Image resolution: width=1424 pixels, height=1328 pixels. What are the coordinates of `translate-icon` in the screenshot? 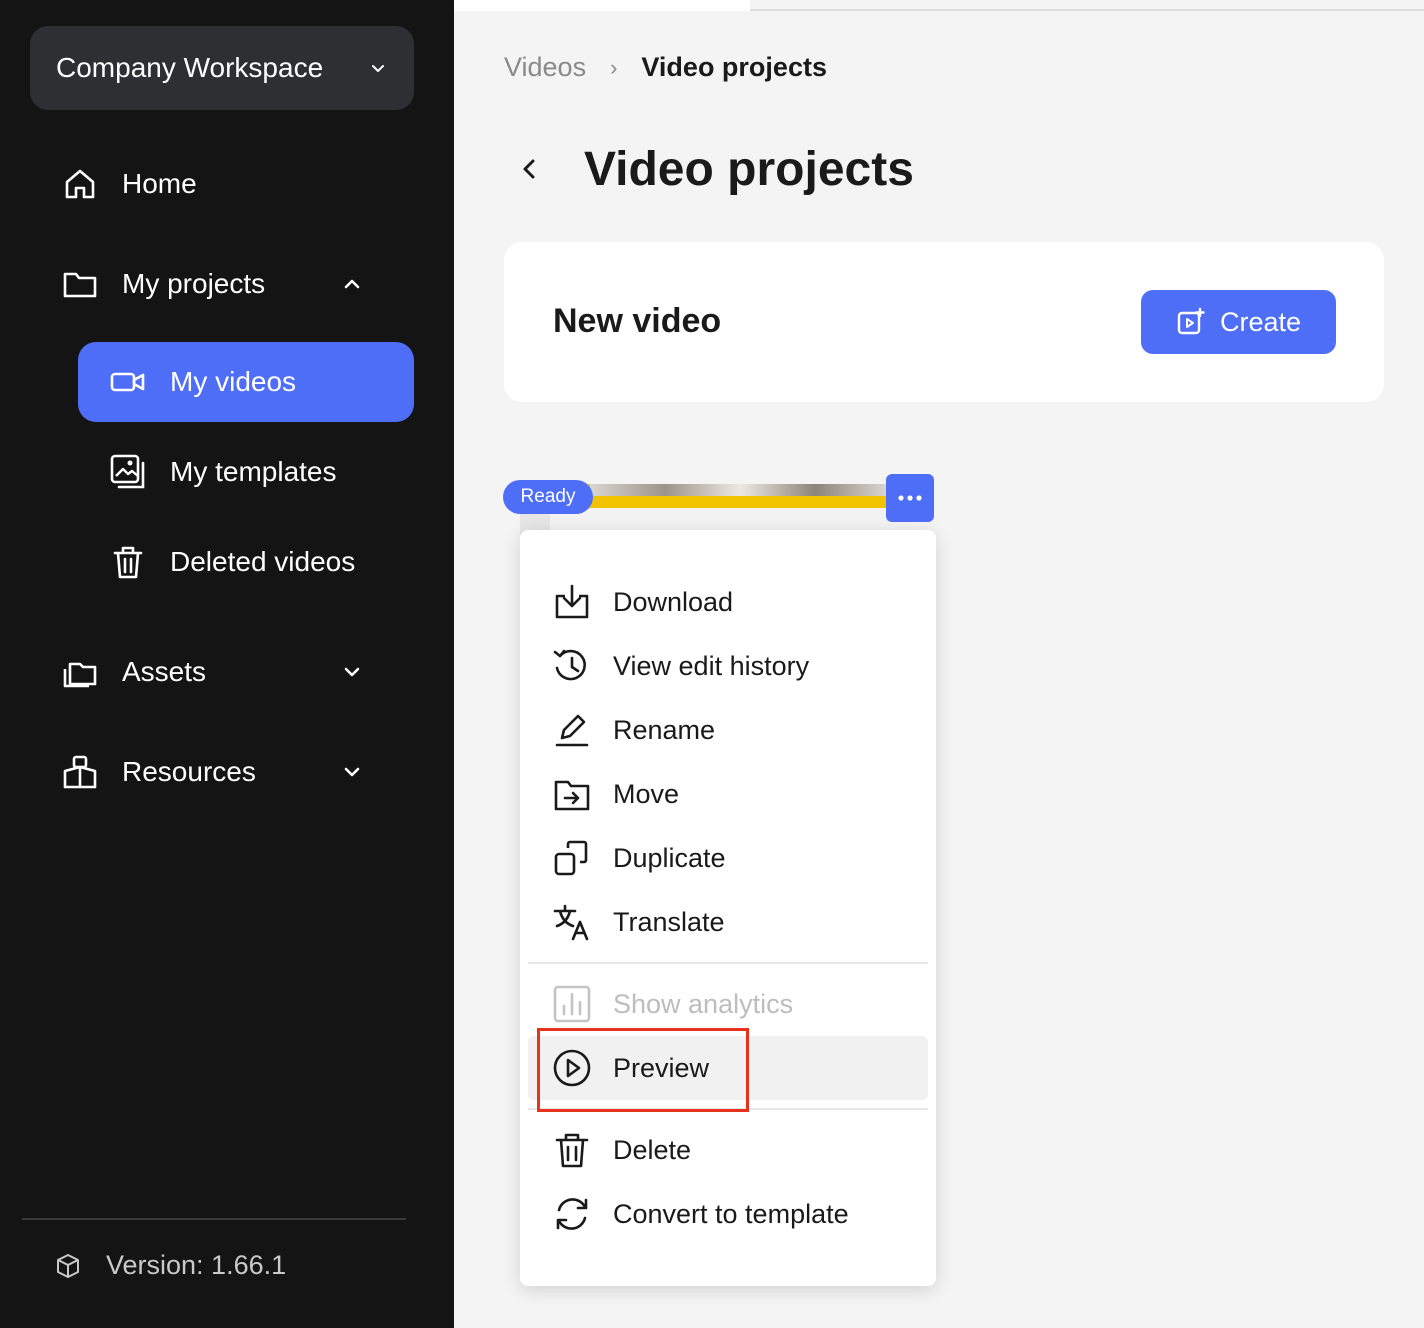 It's located at (571, 922).